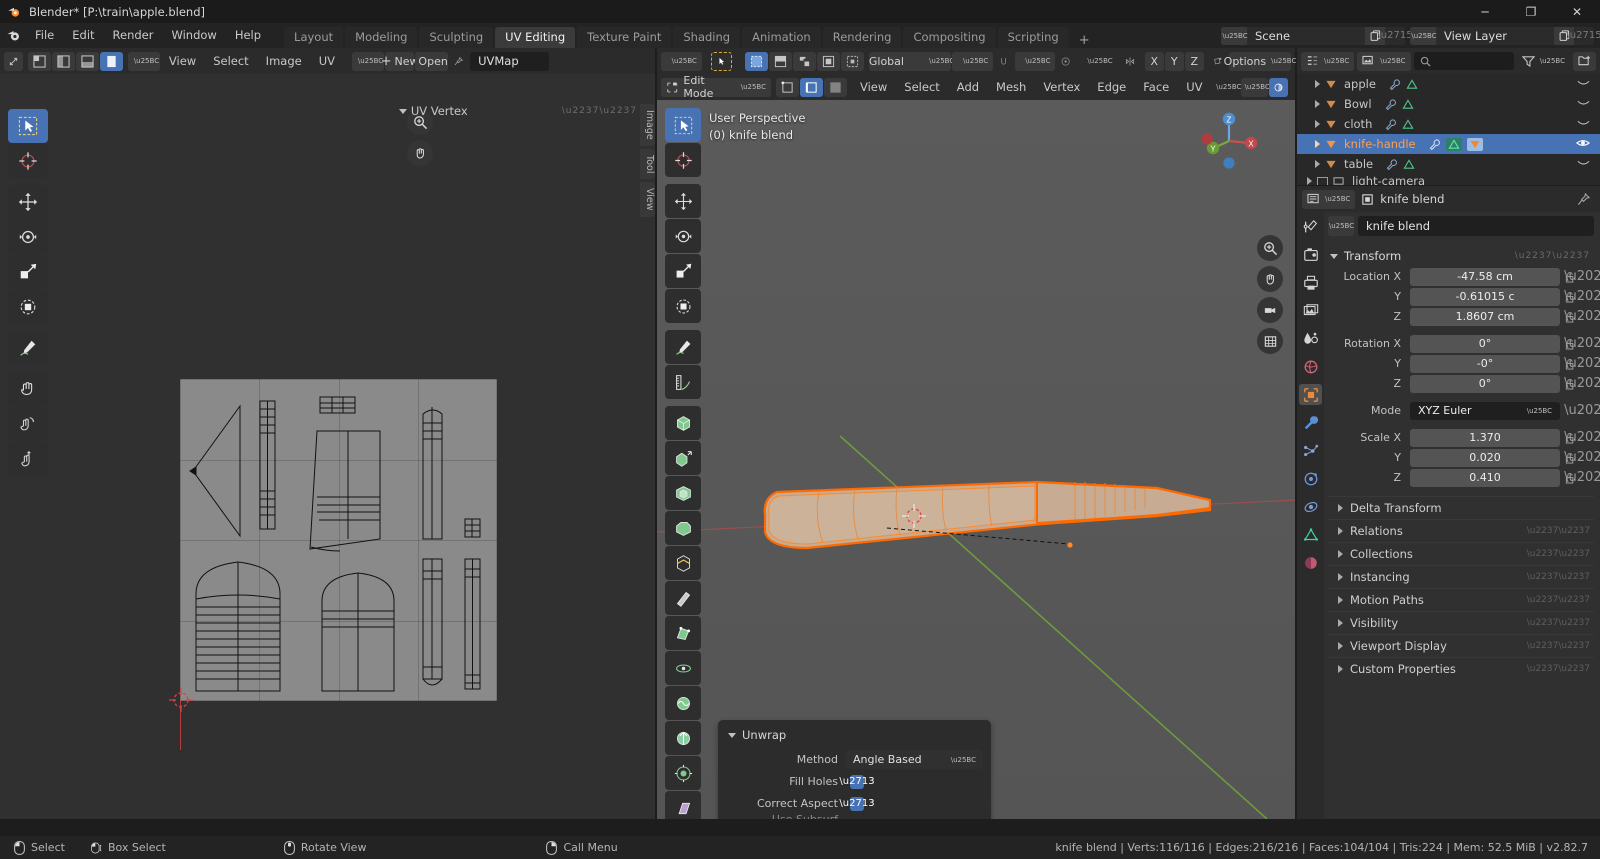 Image resolution: width=1600 pixels, height=859 pixels. What do you see at coordinates (535, 37) in the screenshot?
I see `tab-uv-editing: UV Editing` at bounding box center [535, 37].